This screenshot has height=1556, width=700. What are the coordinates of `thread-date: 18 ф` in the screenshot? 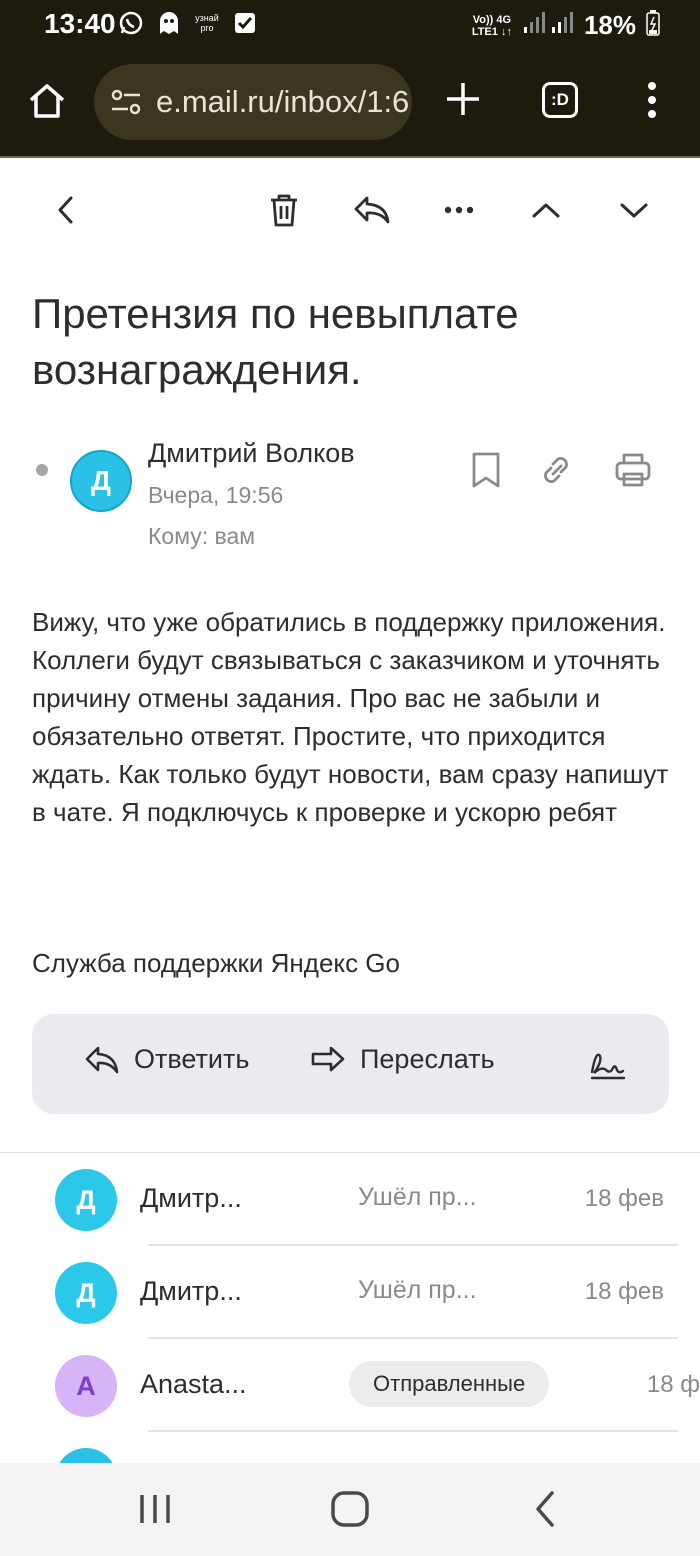 It's located at (673, 1384).